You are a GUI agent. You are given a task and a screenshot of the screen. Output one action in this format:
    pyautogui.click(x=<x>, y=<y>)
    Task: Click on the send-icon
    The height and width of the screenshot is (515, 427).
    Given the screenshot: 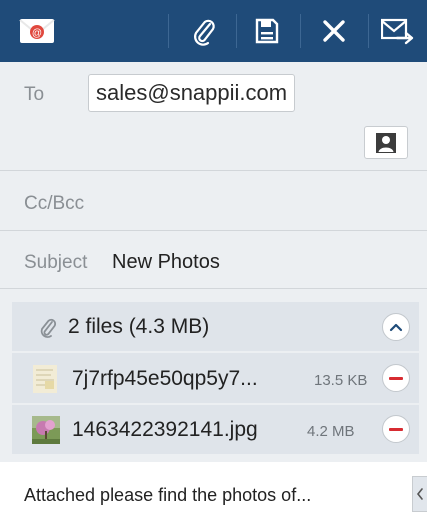 What is the action you would take?
    pyautogui.click(x=398, y=31)
    